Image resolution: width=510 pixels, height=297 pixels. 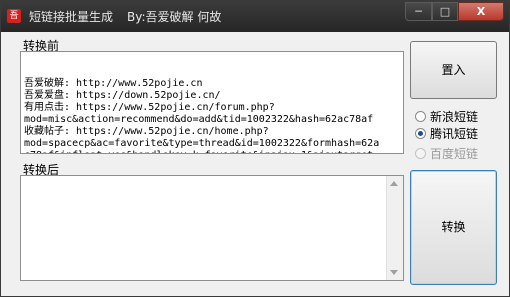 I want to click on convert-button: 转换, so click(x=453, y=227).